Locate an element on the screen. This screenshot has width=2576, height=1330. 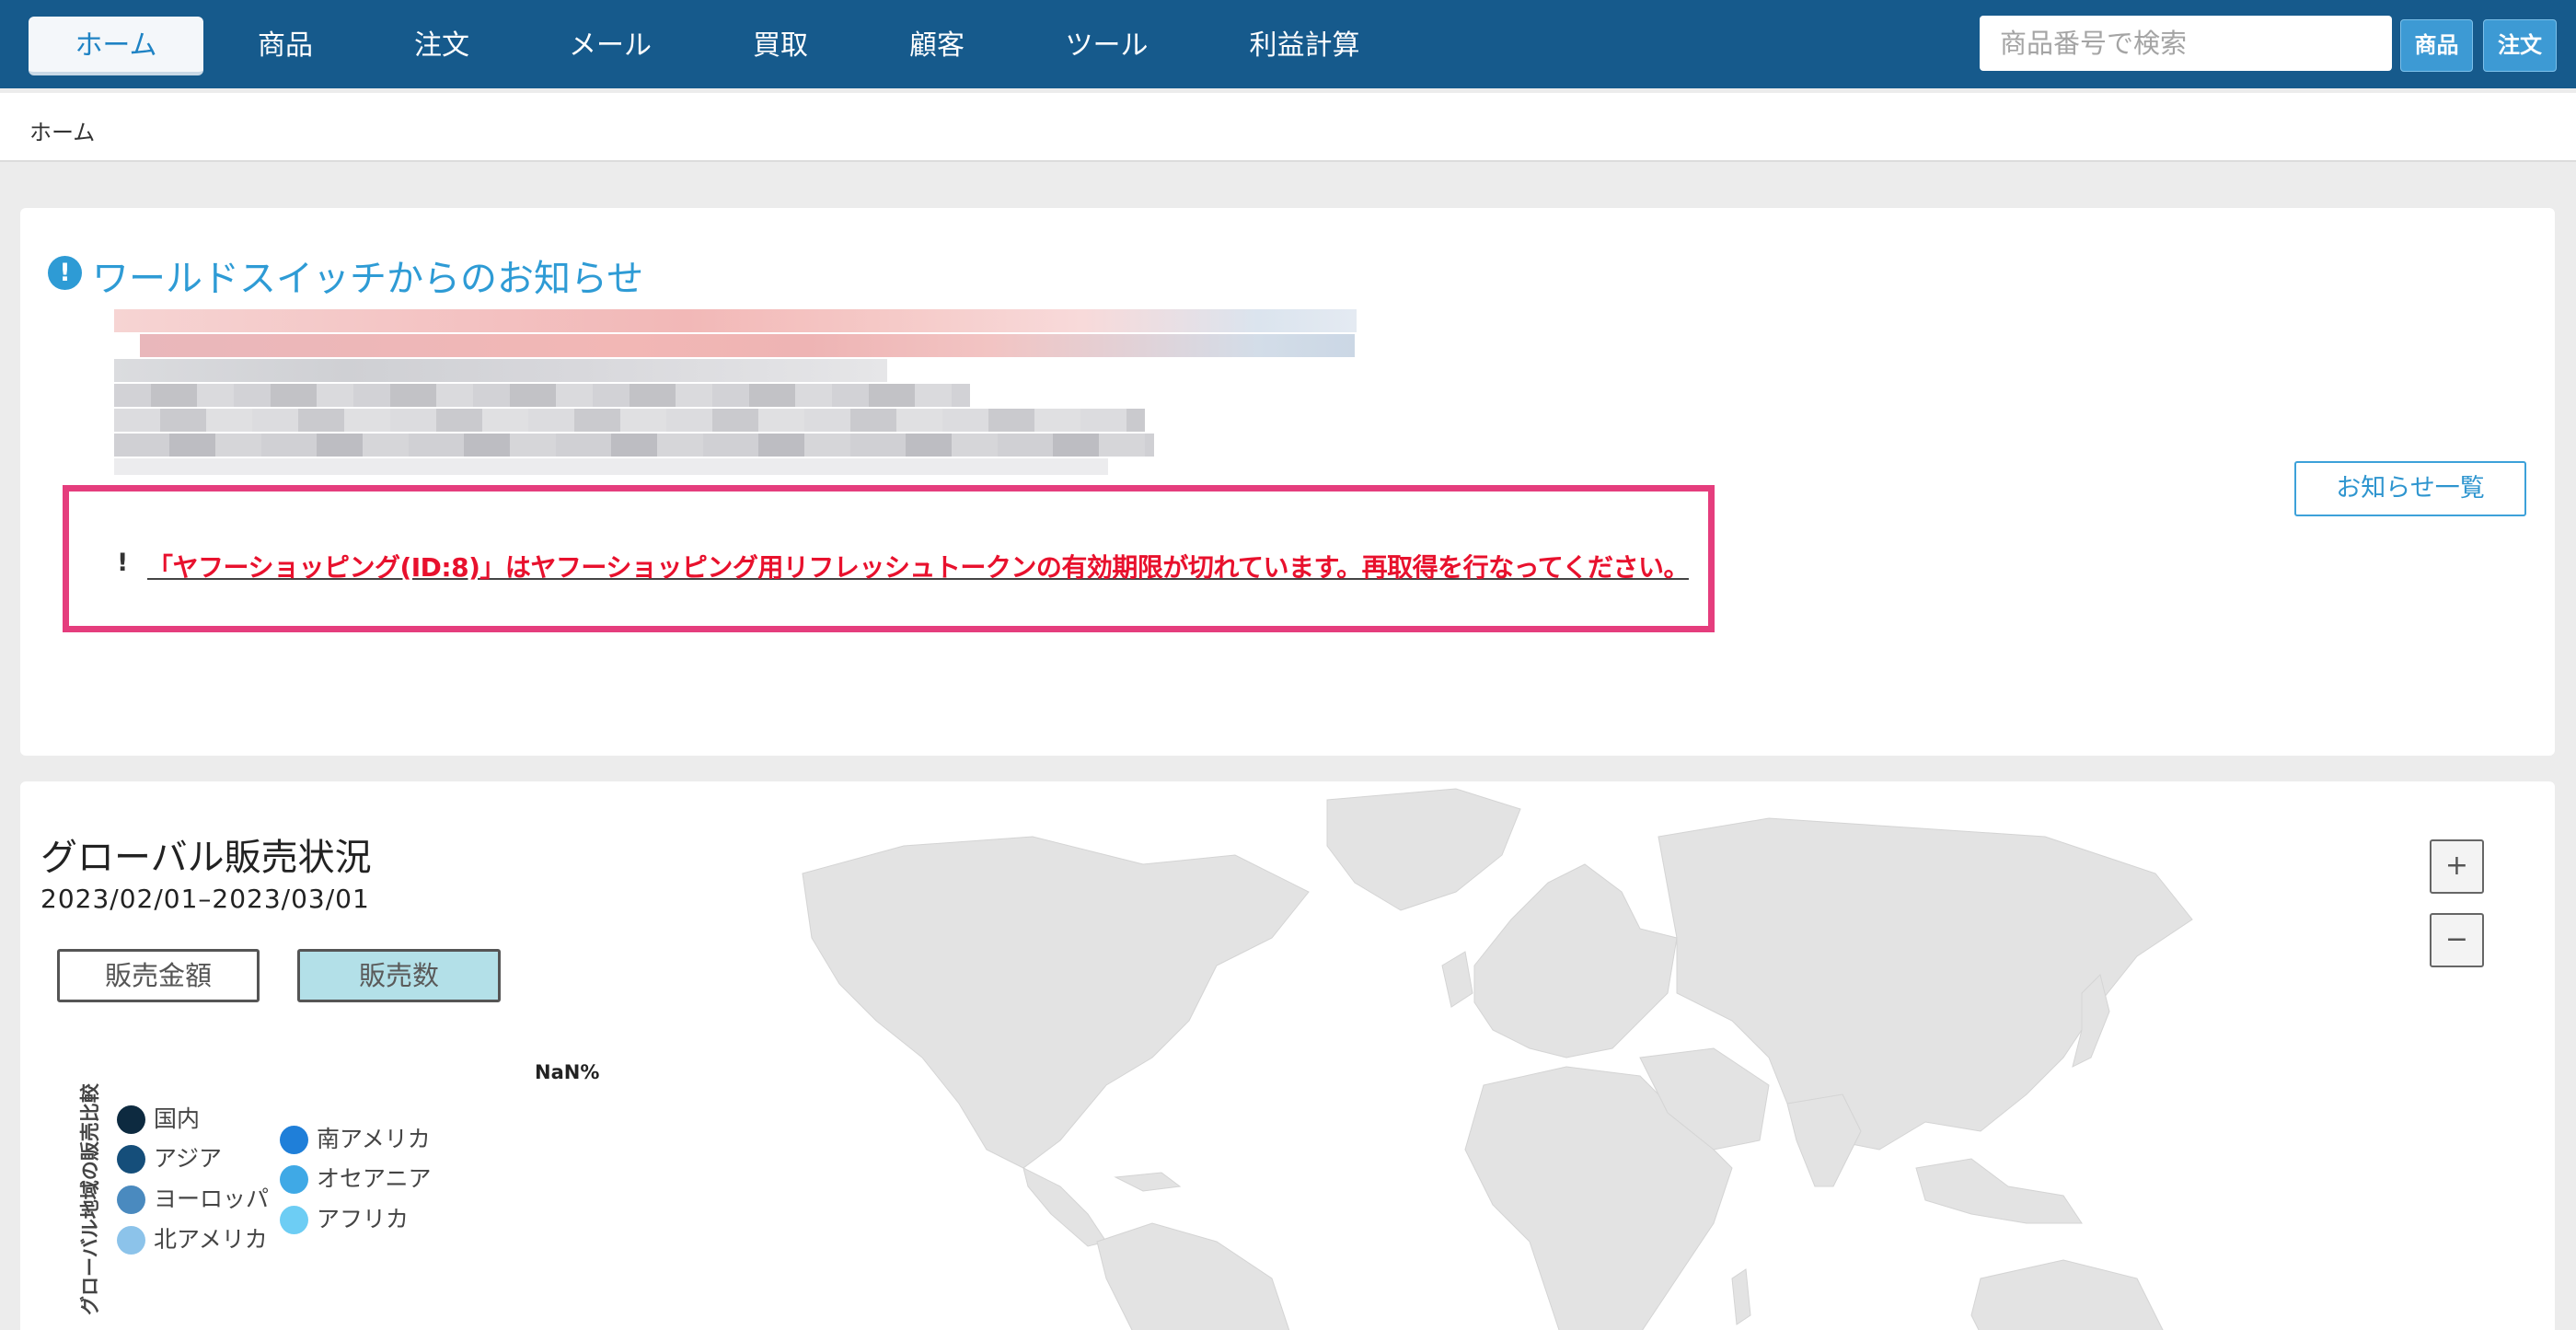
notice-title: ワールドスイッチからのお知らせ is located at coordinates (368, 279).